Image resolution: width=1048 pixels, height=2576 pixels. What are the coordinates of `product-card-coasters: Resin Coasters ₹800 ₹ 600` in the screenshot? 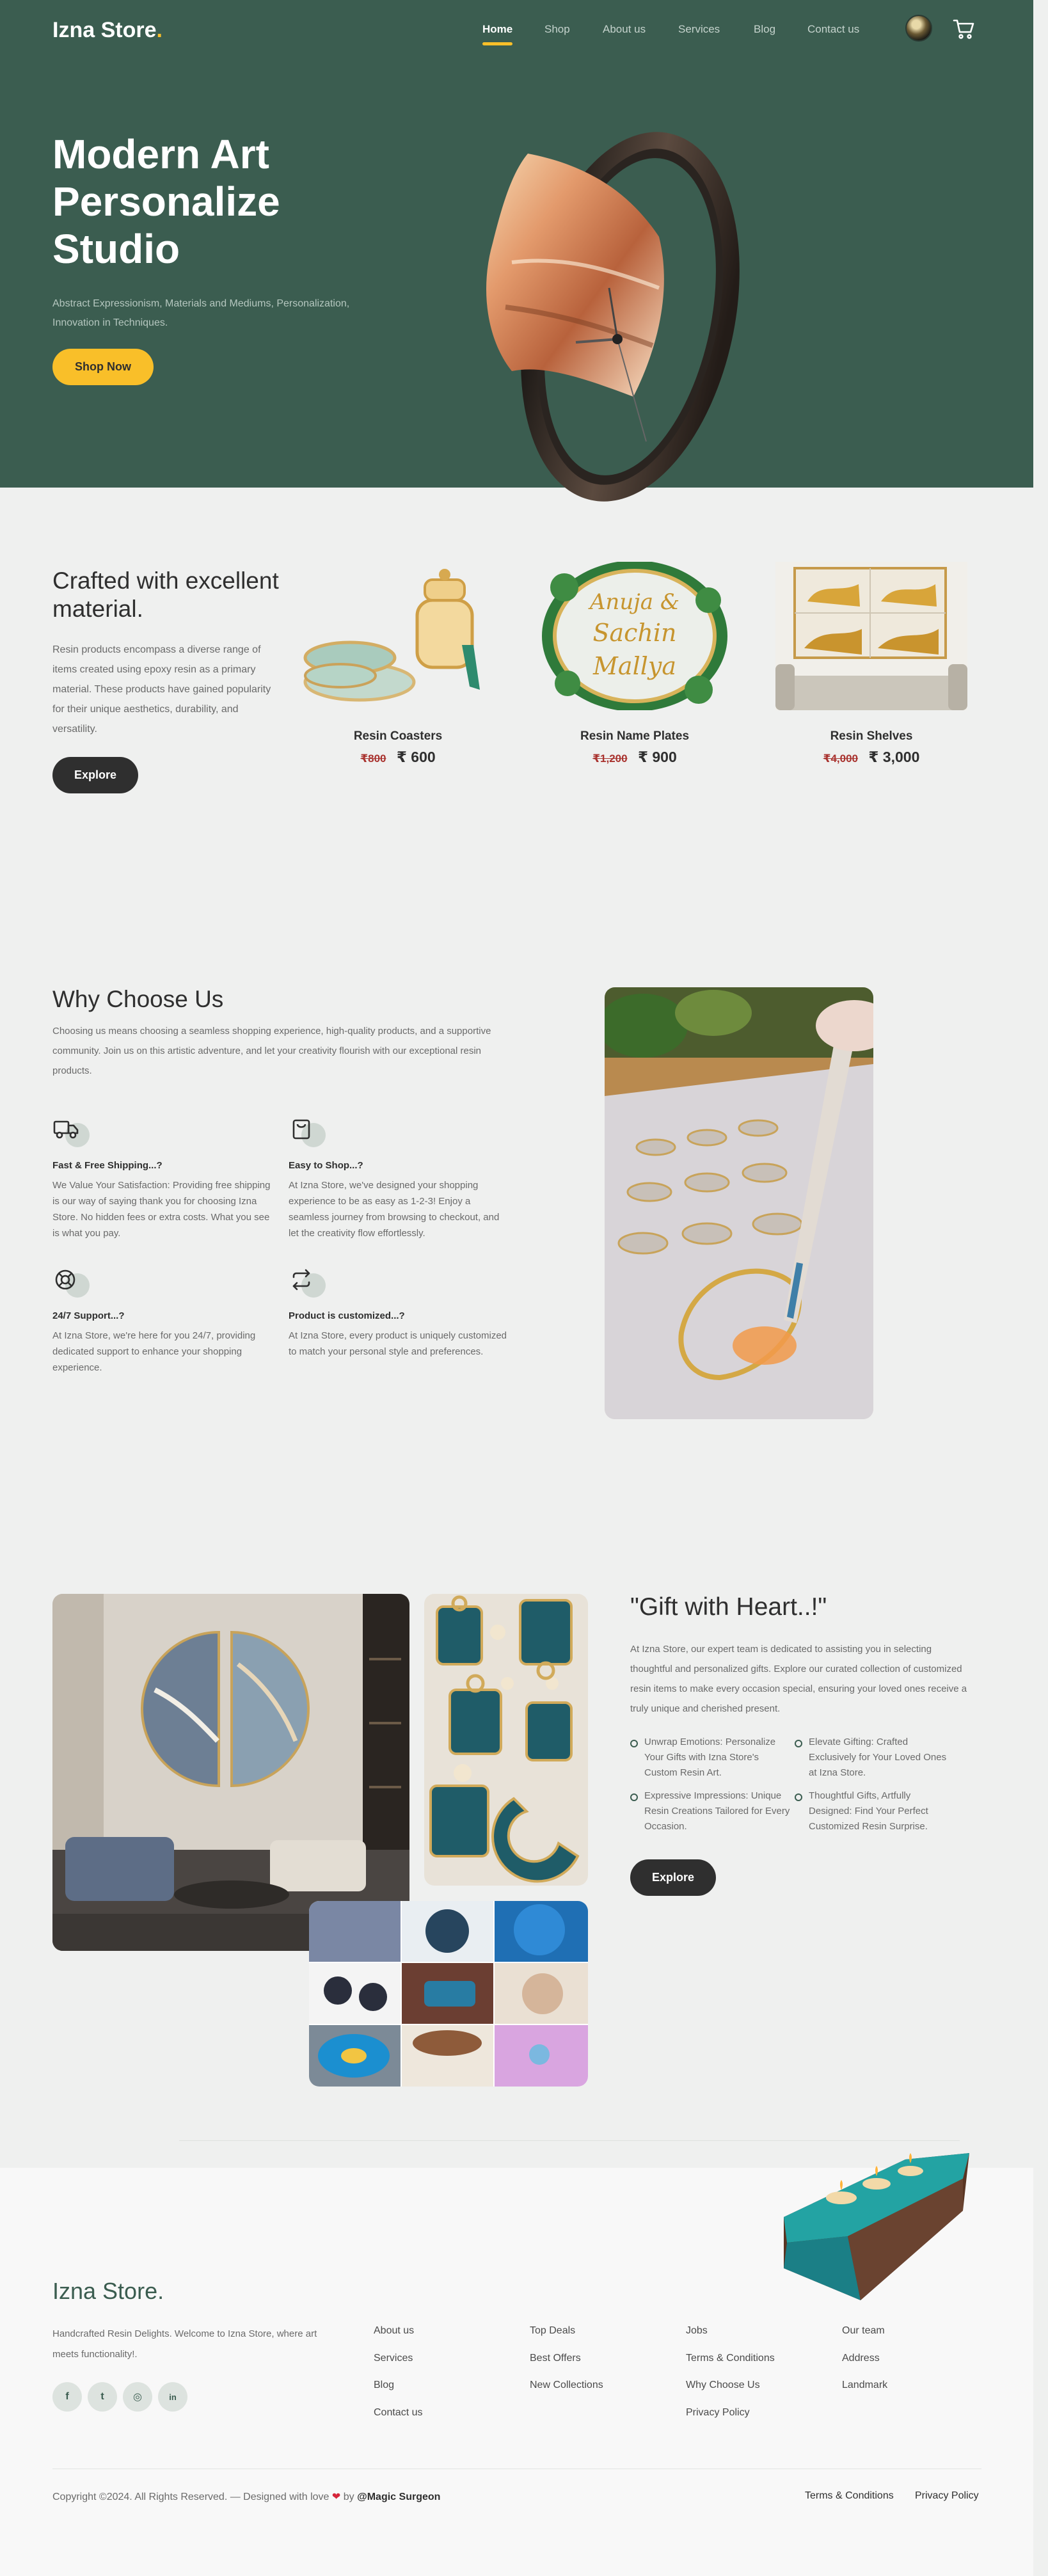 It's located at (398, 664).